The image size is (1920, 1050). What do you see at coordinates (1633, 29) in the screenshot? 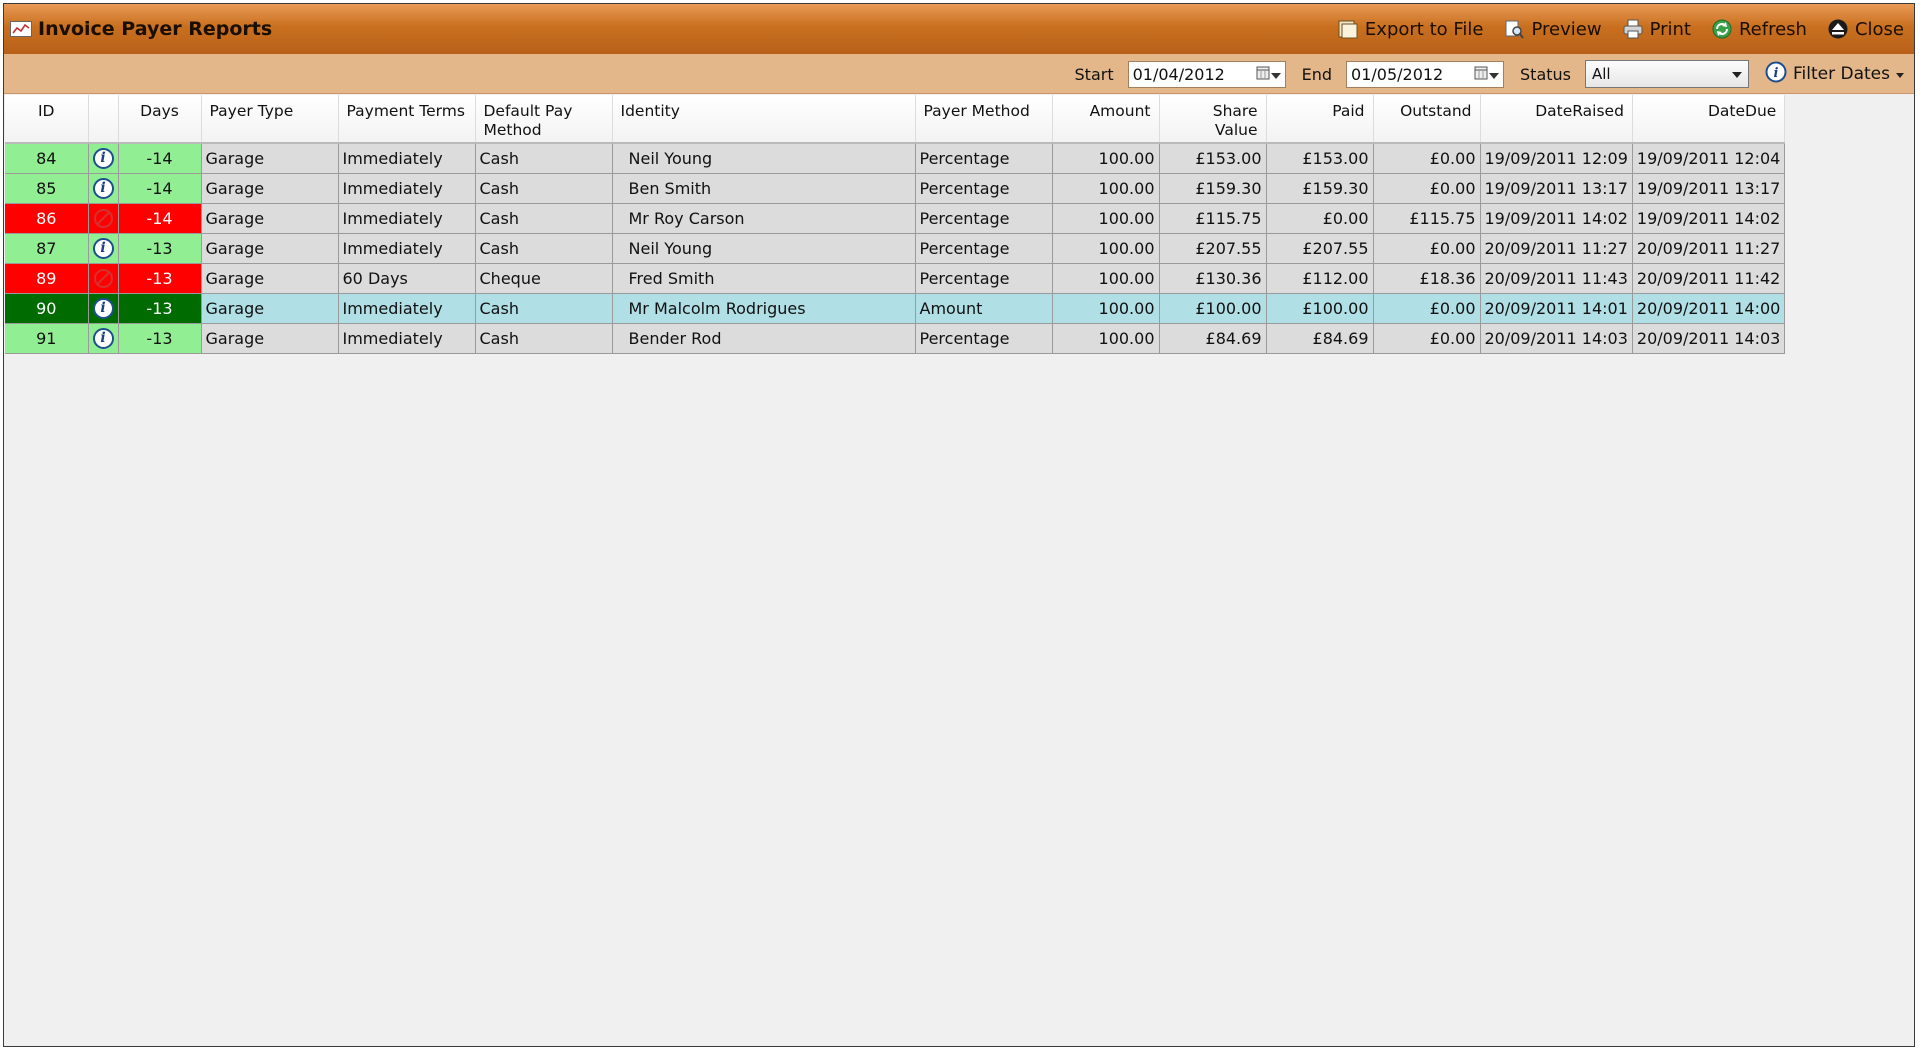
I see `print-icon` at bounding box center [1633, 29].